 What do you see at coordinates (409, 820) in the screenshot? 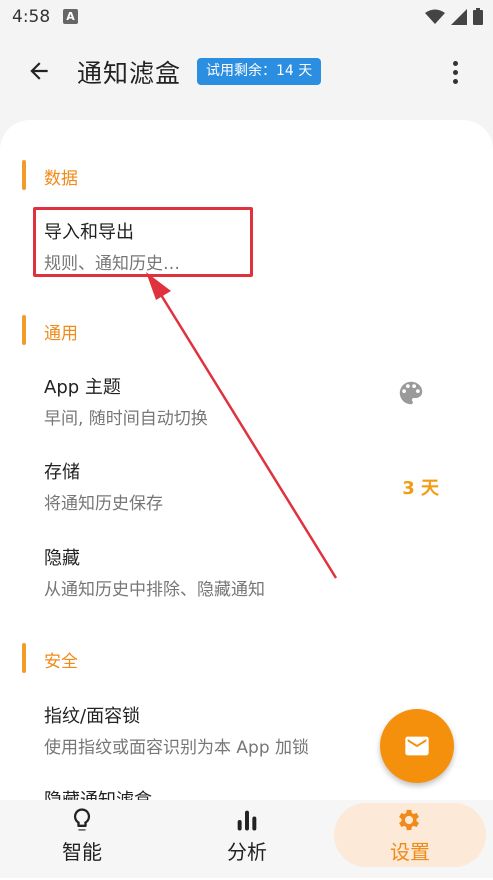
I see `gear-icon` at bounding box center [409, 820].